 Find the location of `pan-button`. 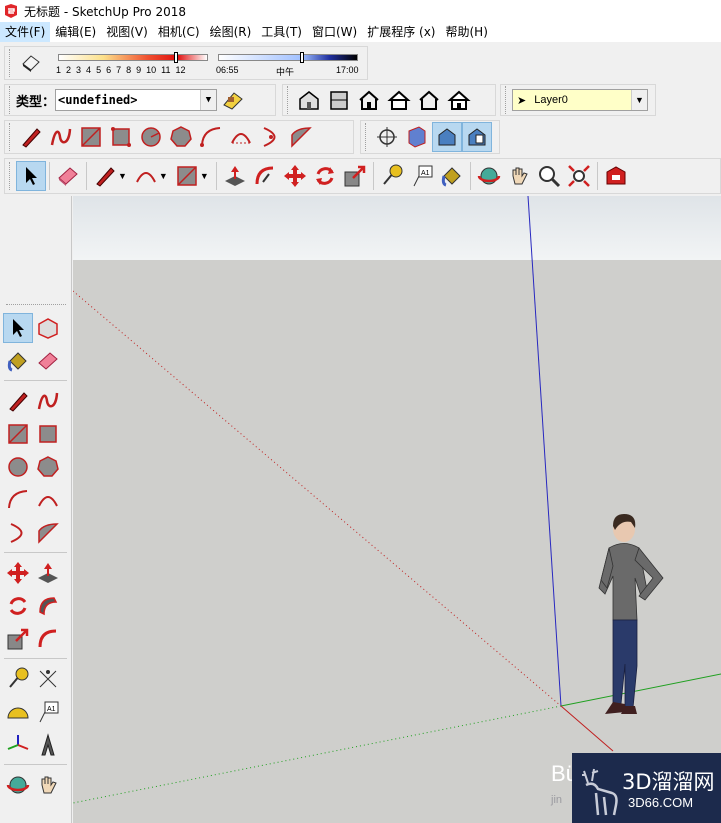

pan-button is located at coordinates (519, 176).